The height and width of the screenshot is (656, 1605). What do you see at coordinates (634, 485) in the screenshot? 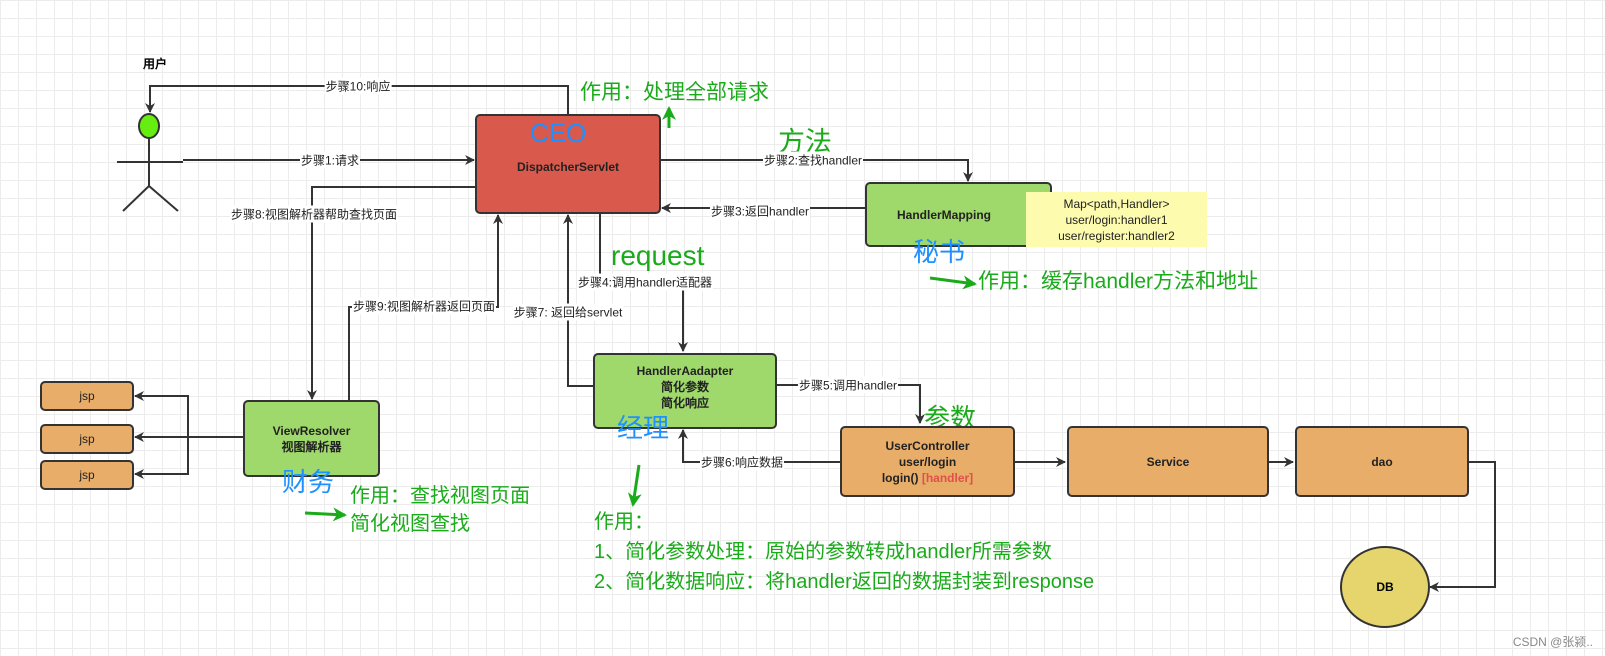
I see `green-arrow-down-icon` at bounding box center [634, 485].